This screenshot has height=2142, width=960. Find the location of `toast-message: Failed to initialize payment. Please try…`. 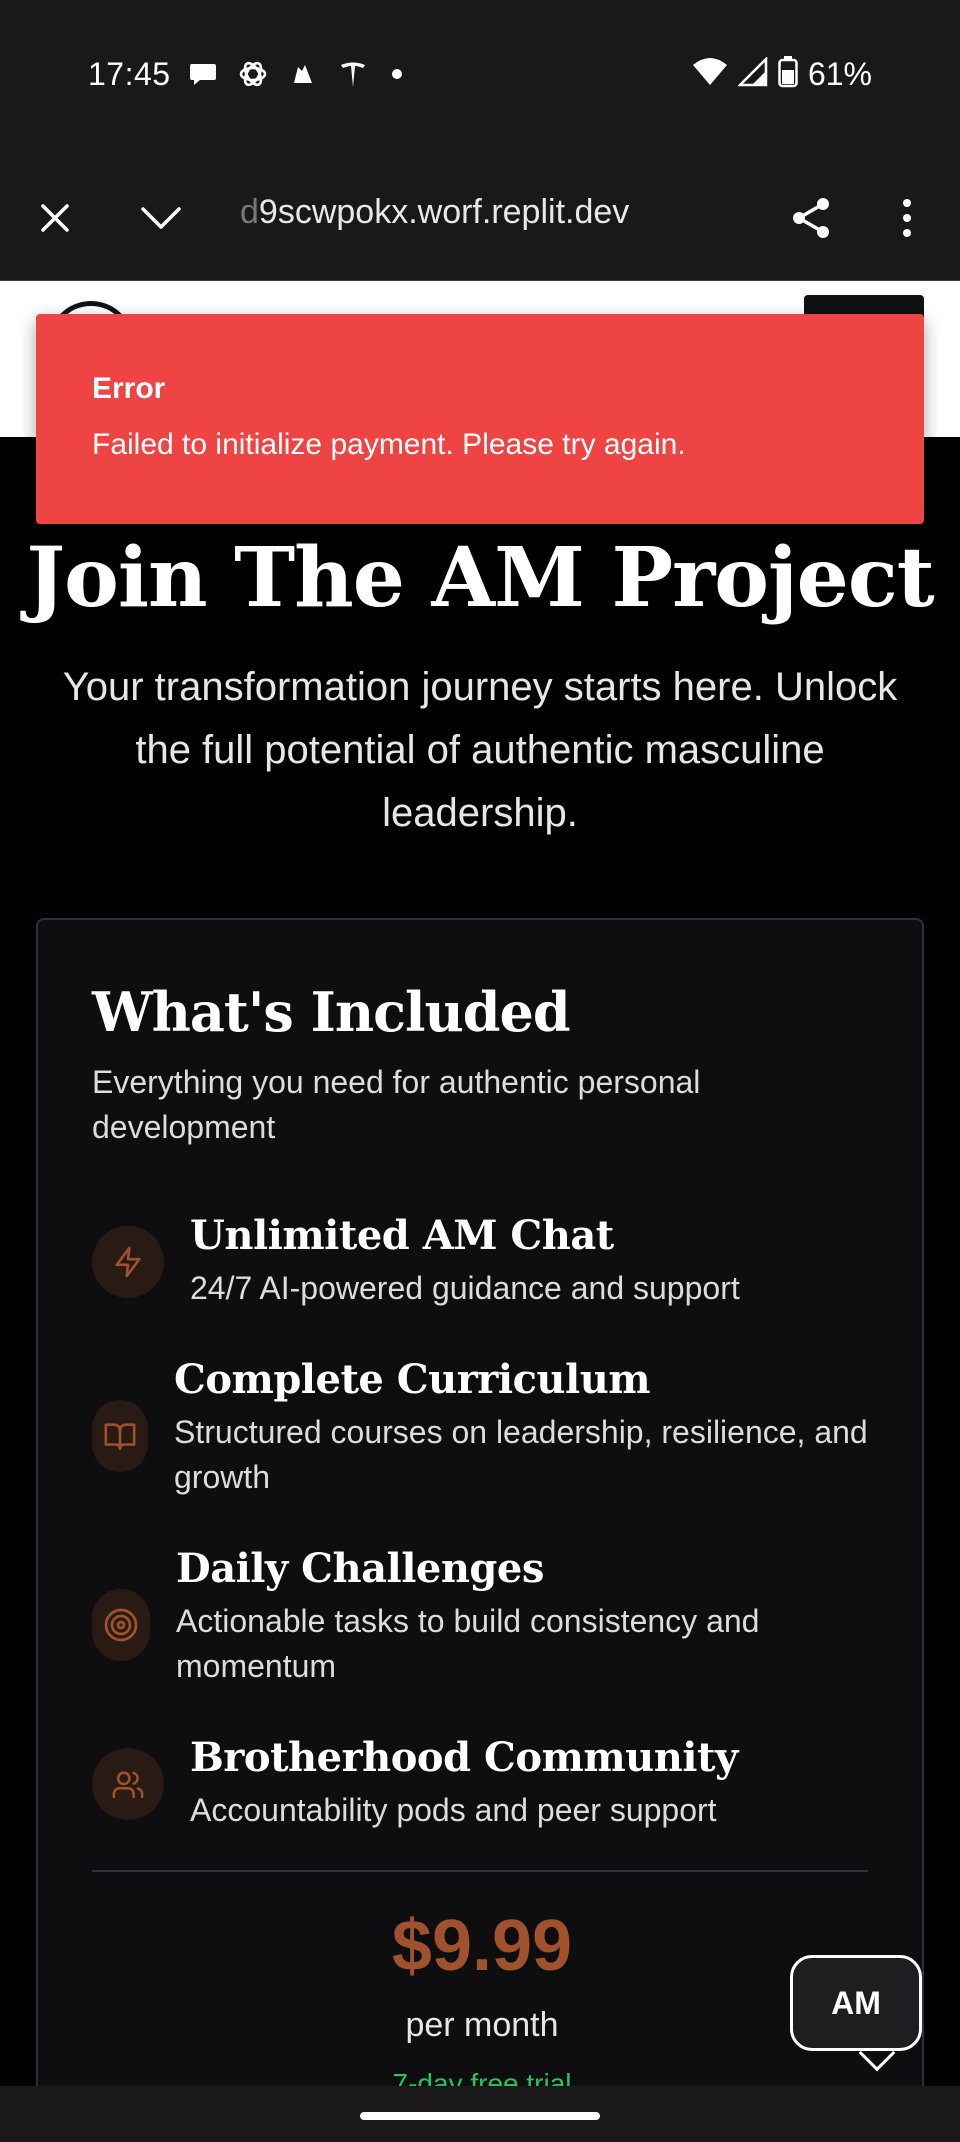

toast-message: Failed to initialize payment. Please try… is located at coordinates (389, 444).